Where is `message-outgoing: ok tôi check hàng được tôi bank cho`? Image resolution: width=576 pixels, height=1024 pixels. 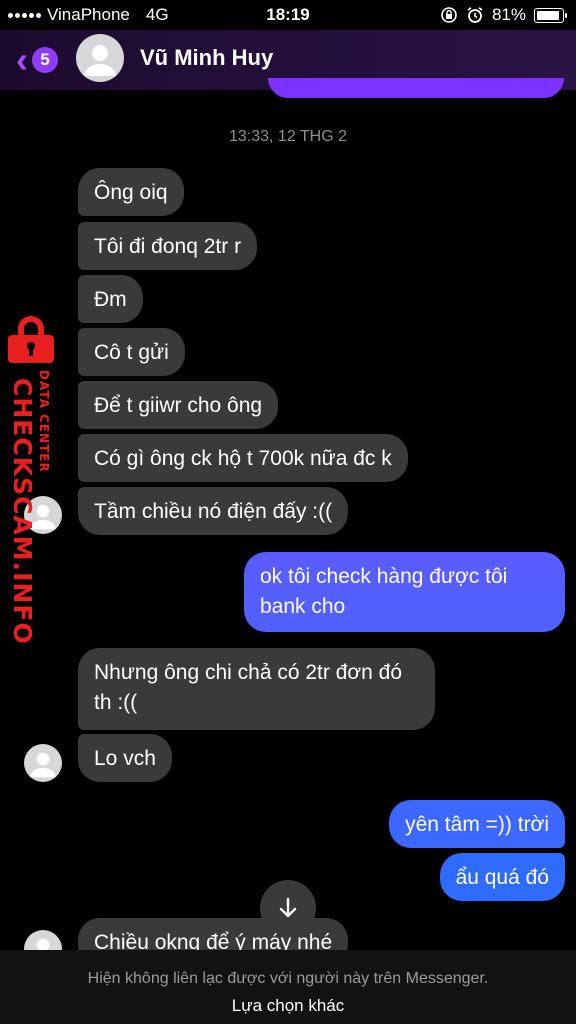
message-outgoing: ok tôi check hàng được tôi bank cho is located at coordinates (404, 592).